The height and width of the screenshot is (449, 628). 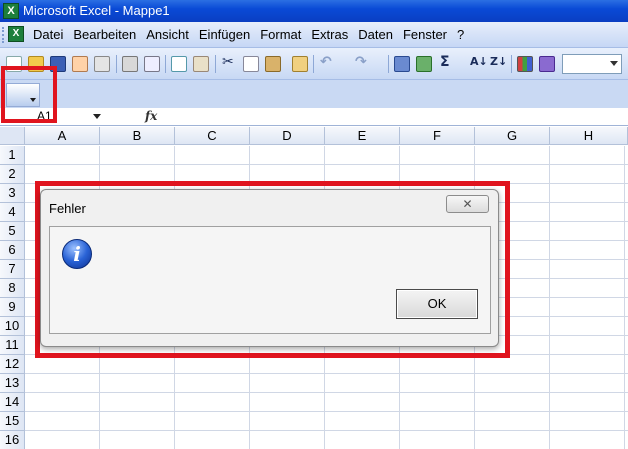 What do you see at coordinates (427, 34) in the screenshot?
I see `menu-item-fenster: Fenster` at bounding box center [427, 34].